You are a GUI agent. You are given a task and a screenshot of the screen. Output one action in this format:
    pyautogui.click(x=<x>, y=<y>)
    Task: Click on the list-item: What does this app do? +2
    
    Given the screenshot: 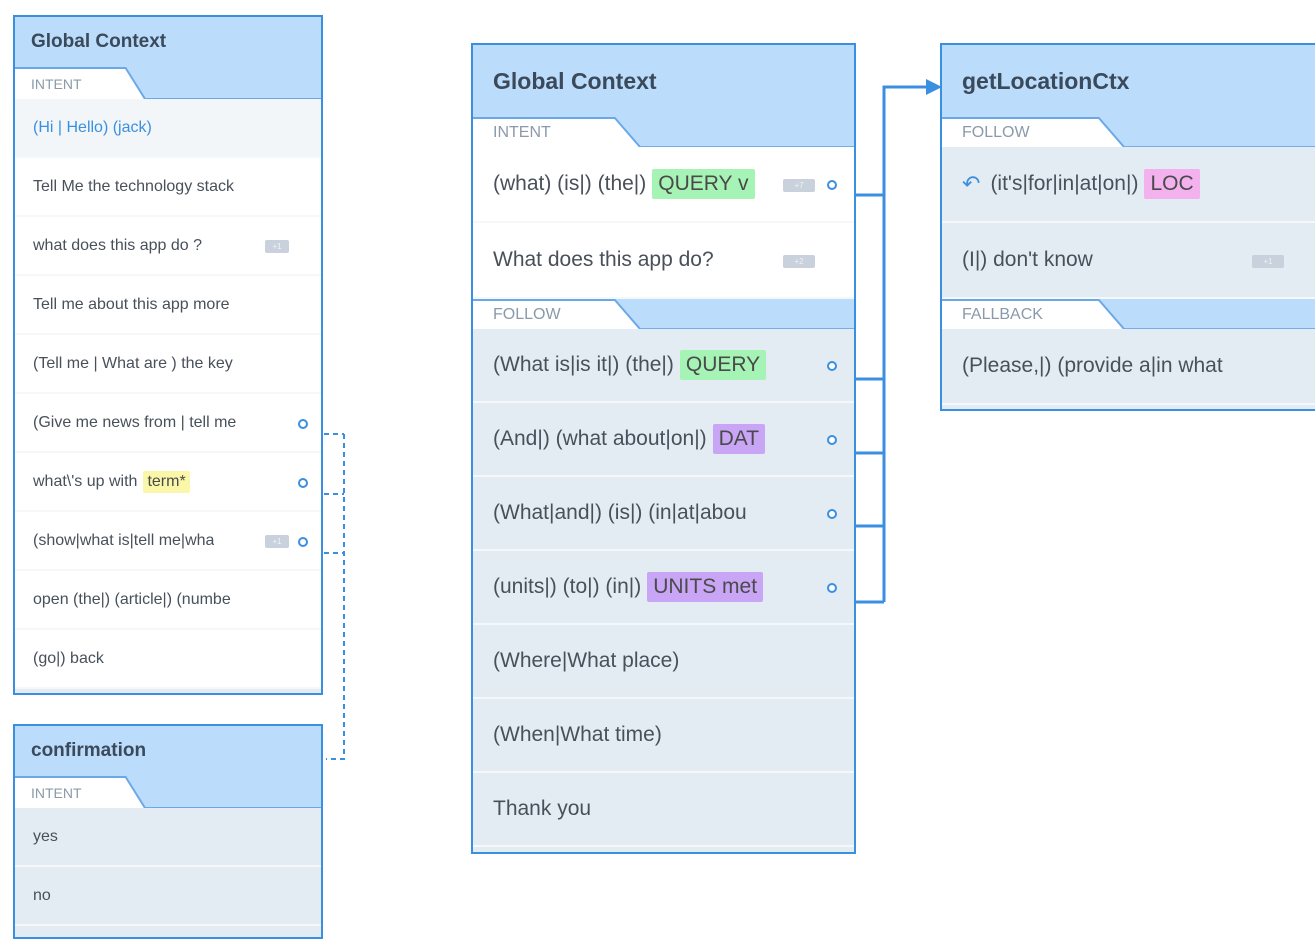 What is the action you would take?
    pyautogui.click(x=663, y=261)
    